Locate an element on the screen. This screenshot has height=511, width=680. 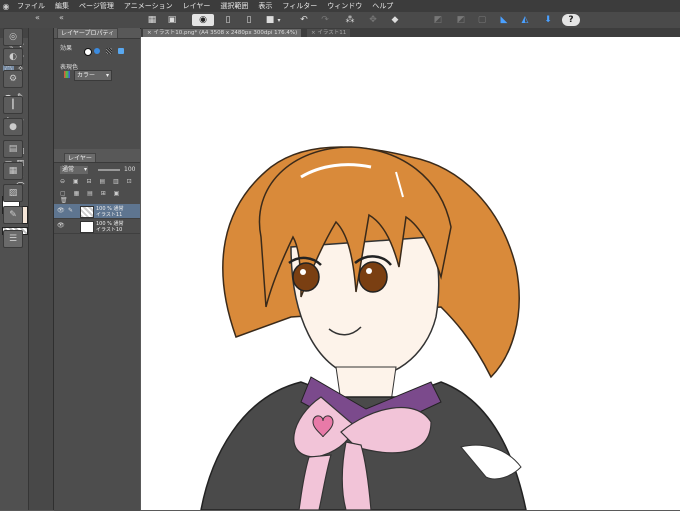
layer-row: 👁︎ 100 % 通常 イラスト10 is located at coordinates (97, 226).